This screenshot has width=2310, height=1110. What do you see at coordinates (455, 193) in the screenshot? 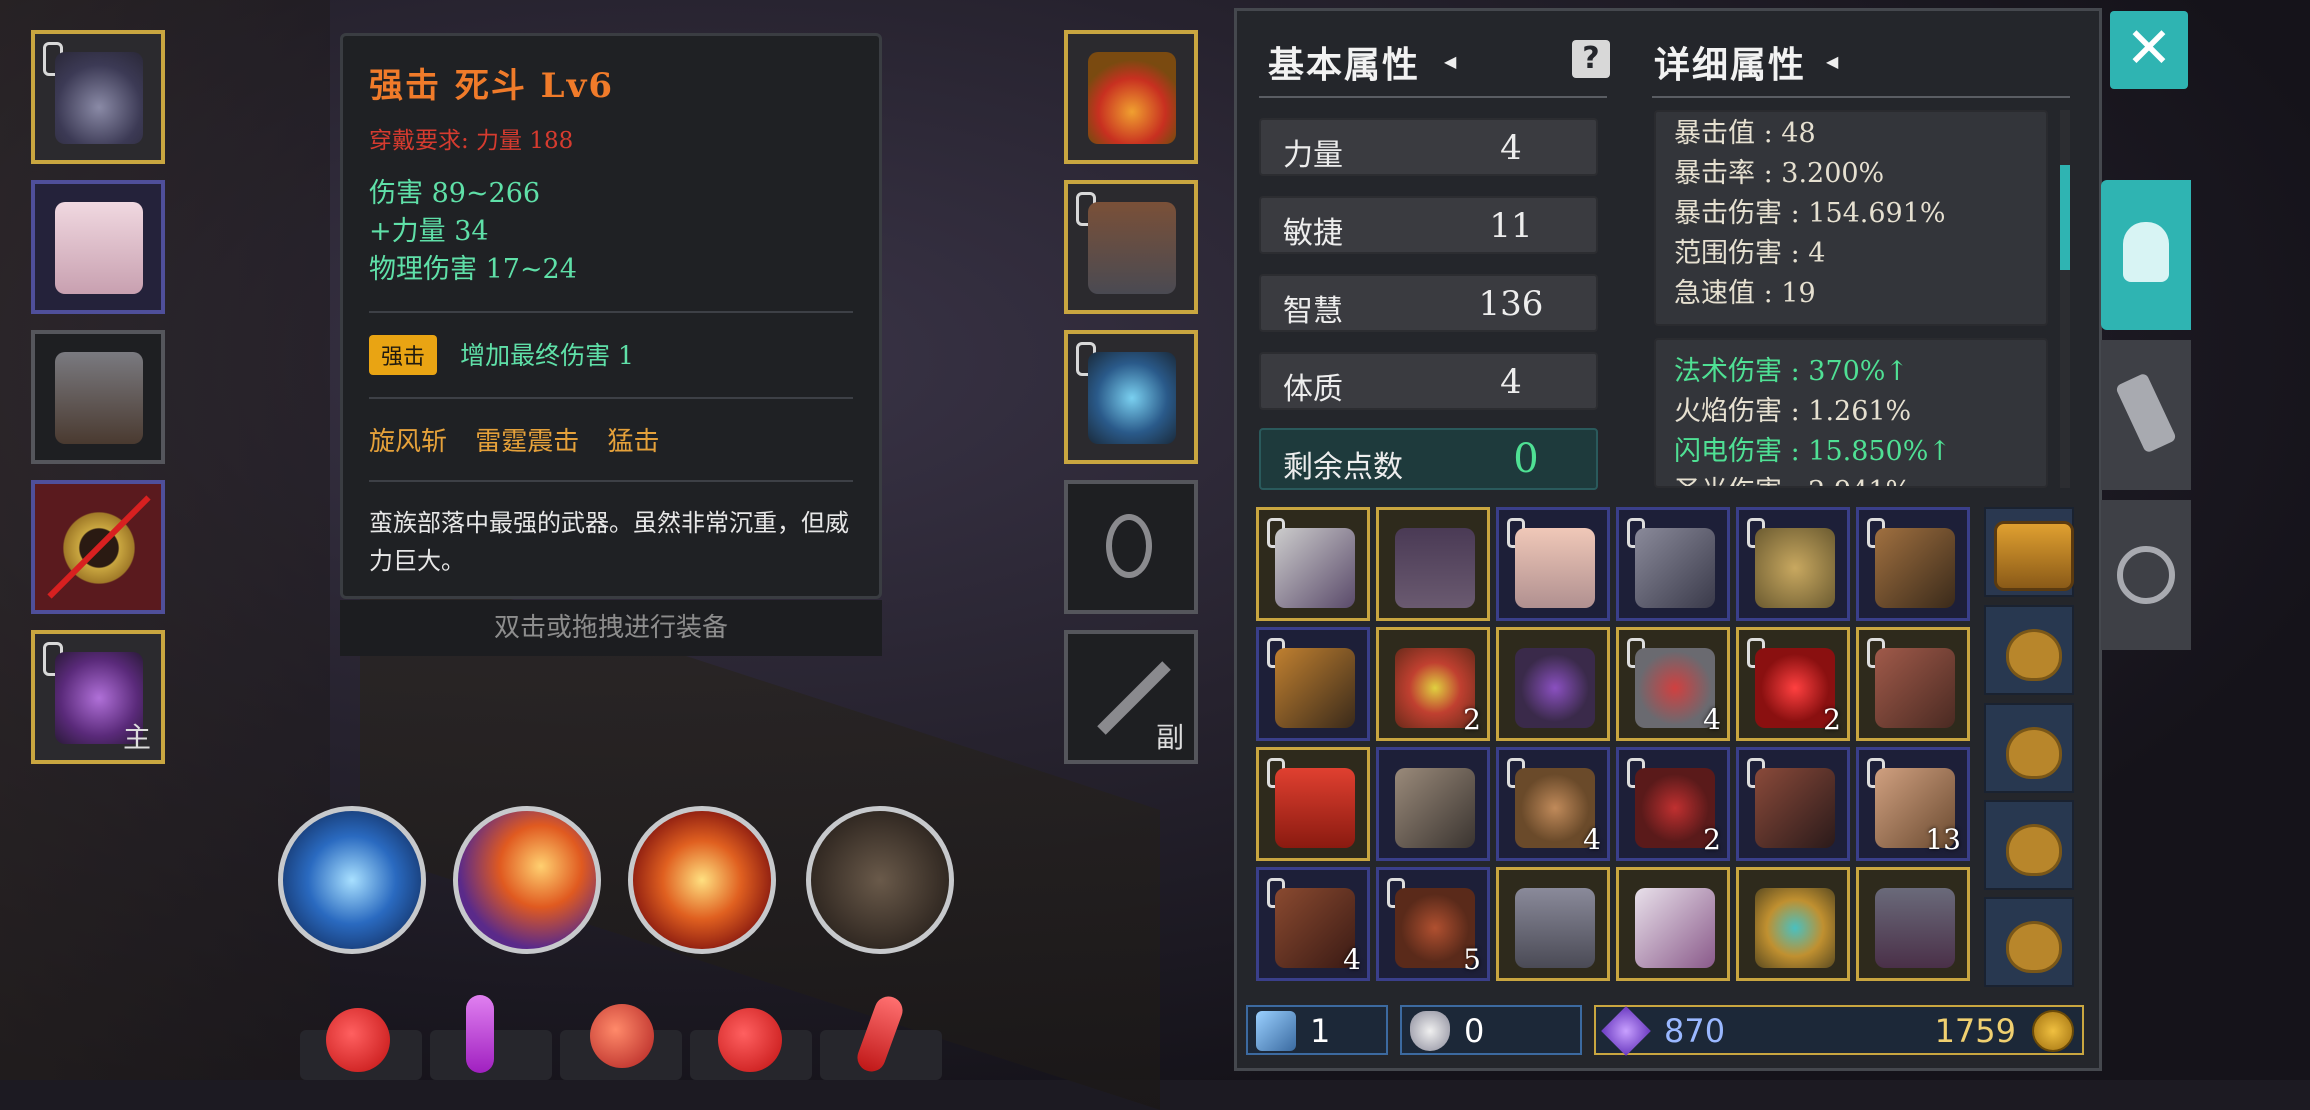
I see `item-stat-line: 伤害 89~266` at bounding box center [455, 193].